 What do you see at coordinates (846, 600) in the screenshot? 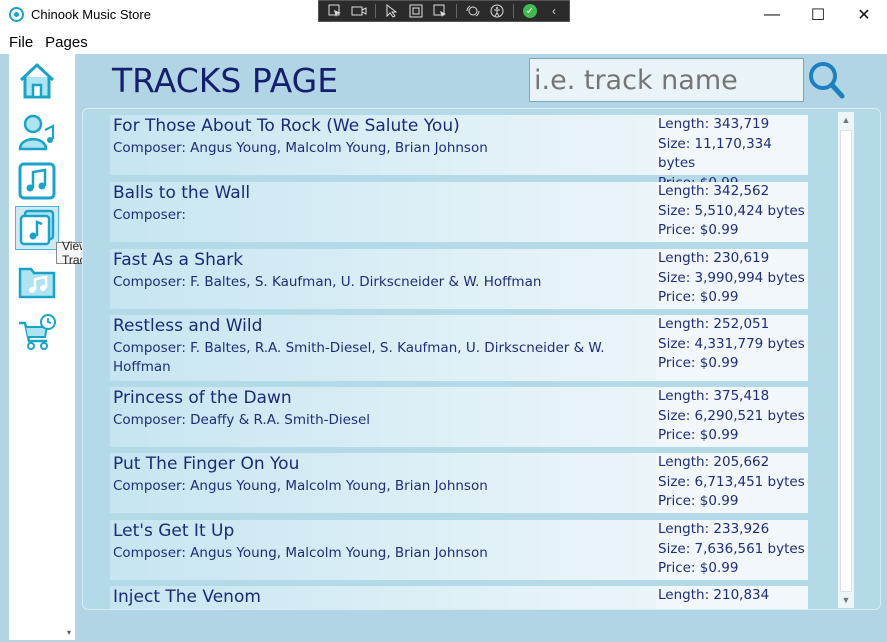
I see `scroll-down-icon: ▼` at bounding box center [846, 600].